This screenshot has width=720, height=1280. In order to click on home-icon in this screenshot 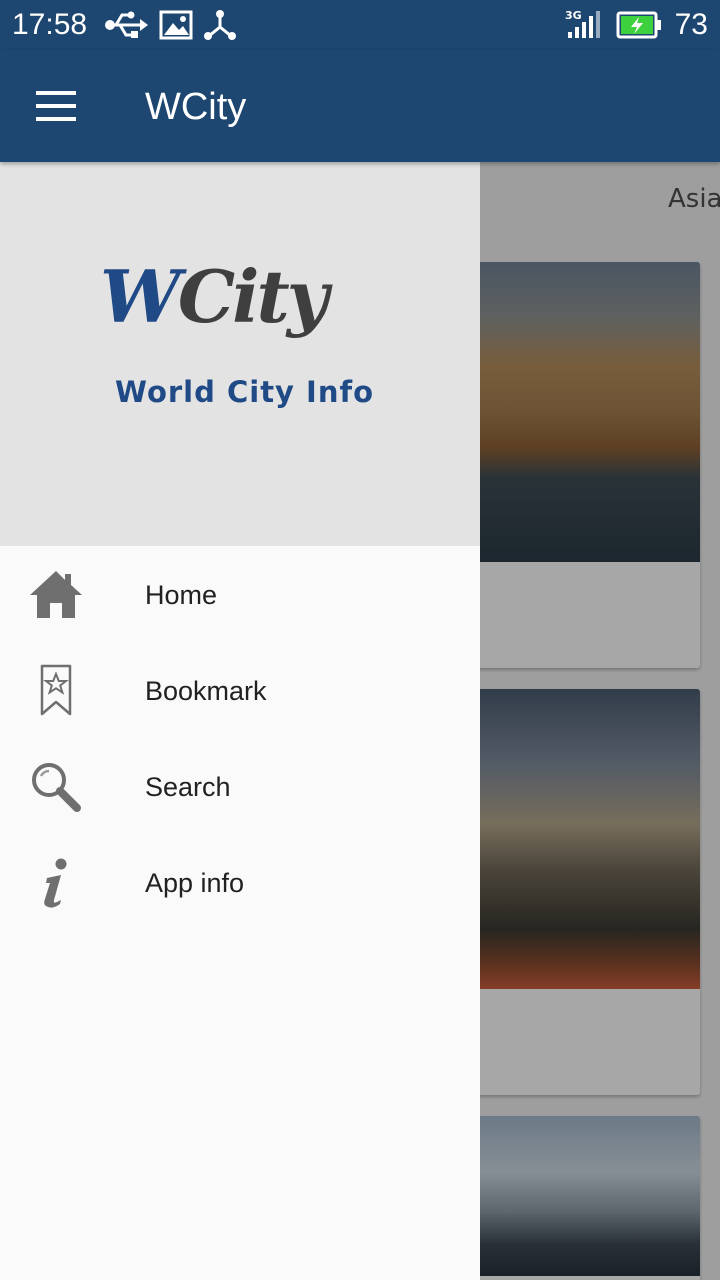, I will do `click(56, 595)`.